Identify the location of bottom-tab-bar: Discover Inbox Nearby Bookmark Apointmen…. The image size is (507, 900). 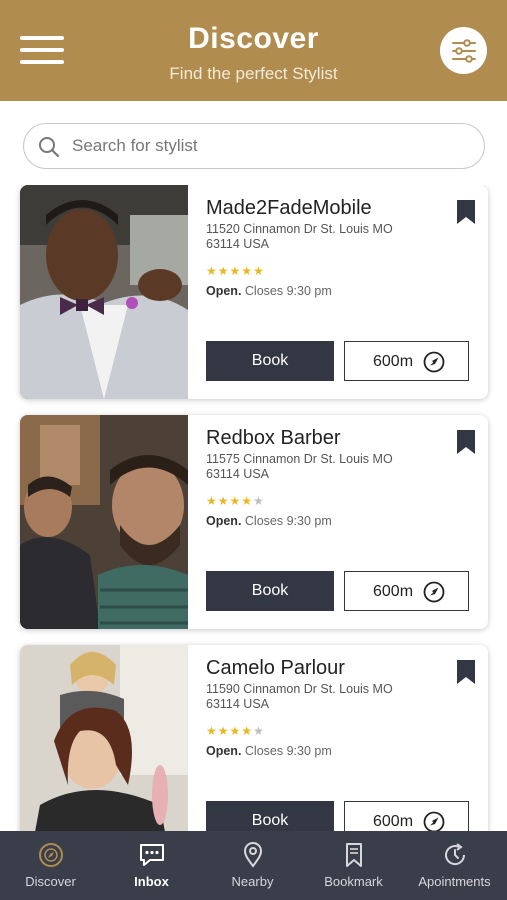
(253, 865).